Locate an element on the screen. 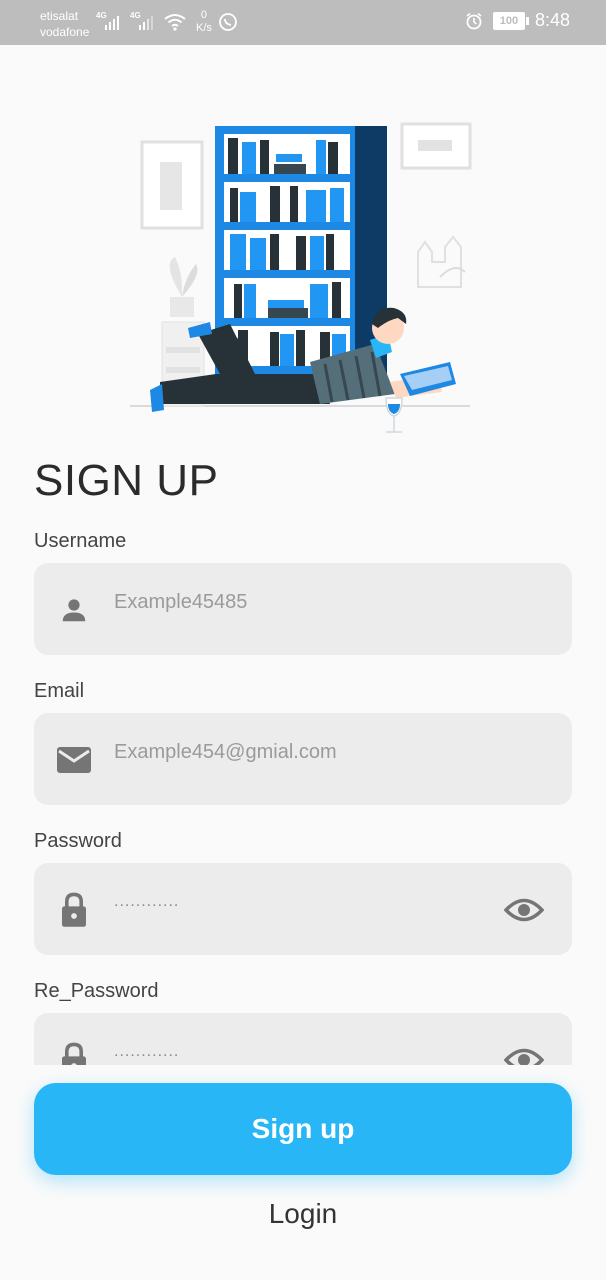 The width and height of the screenshot is (606, 1280). login-link: Login is located at coordinates (303, 1214).